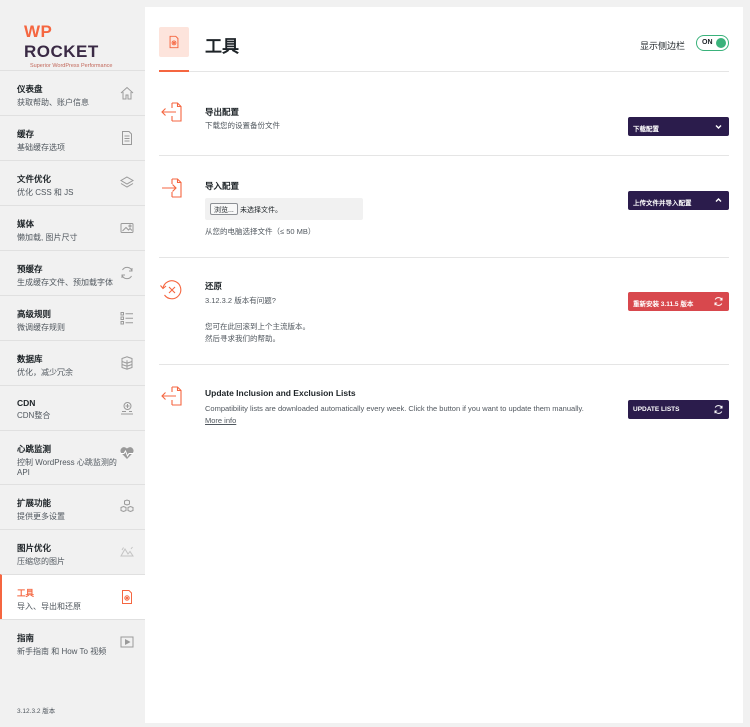 Image resolution: width=750 pixels, height=727 pixels. I want to click on rollback-title: 还原, so click(214, 286).